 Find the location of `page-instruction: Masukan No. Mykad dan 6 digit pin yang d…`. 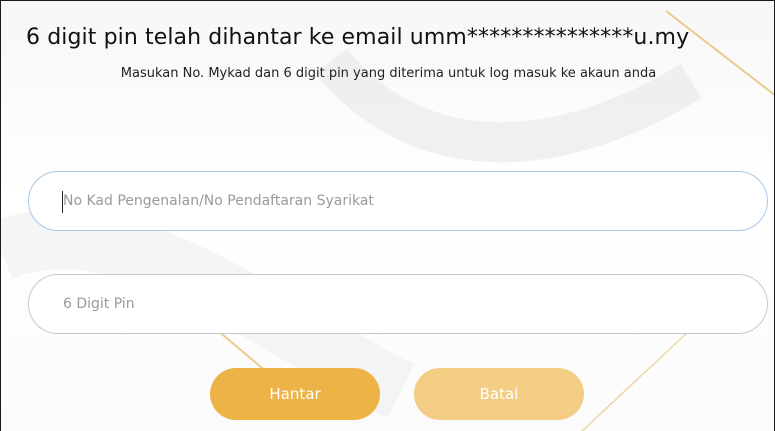

page-instruction: Masukan No. Mykad dan 6 digit pin yang d… is located at coordinates (388, 73).